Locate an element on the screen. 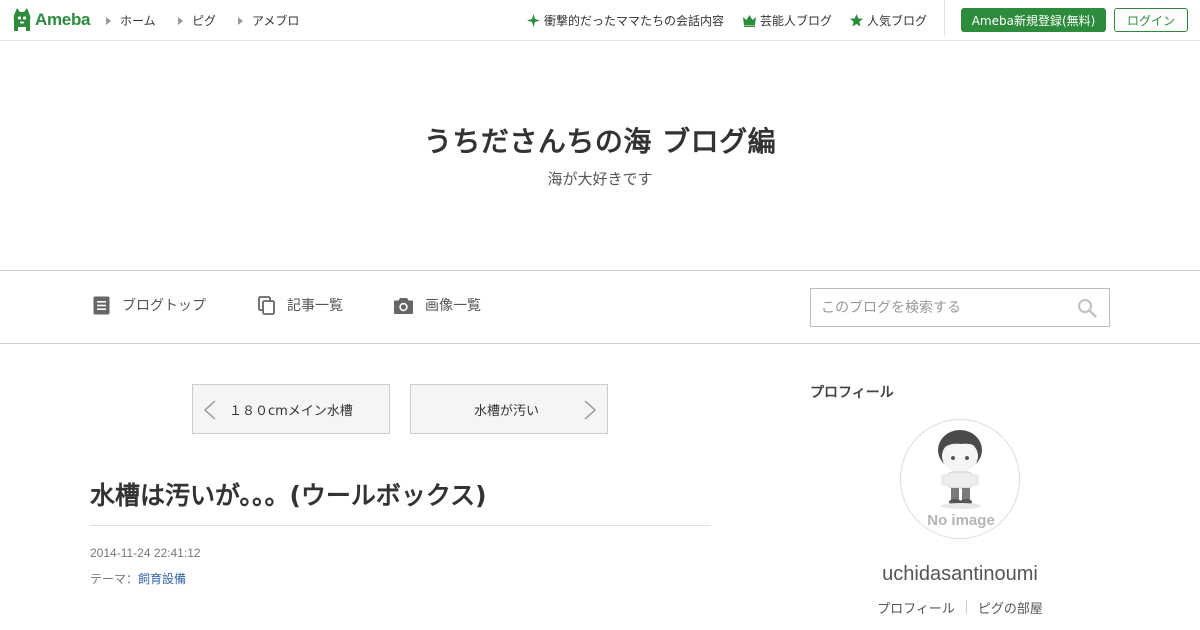  nav-home-label: ホーム is located at coordinates (138, 21).